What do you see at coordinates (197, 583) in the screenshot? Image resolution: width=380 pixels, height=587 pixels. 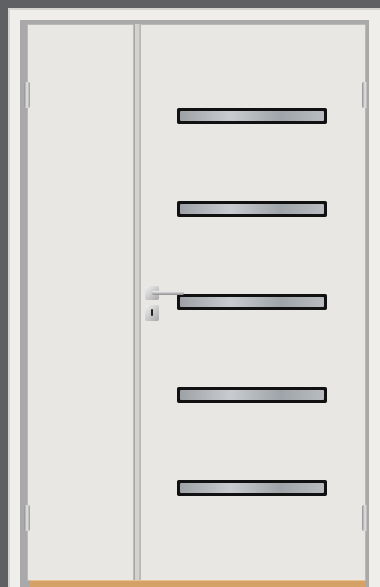 I see `door-threshold` at bounding box center [197, 583].